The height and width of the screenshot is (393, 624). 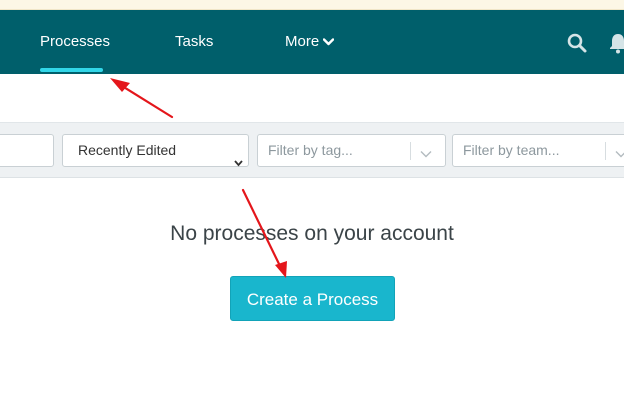 I want to click on top-notice-strip, so click(x=312, y=5).